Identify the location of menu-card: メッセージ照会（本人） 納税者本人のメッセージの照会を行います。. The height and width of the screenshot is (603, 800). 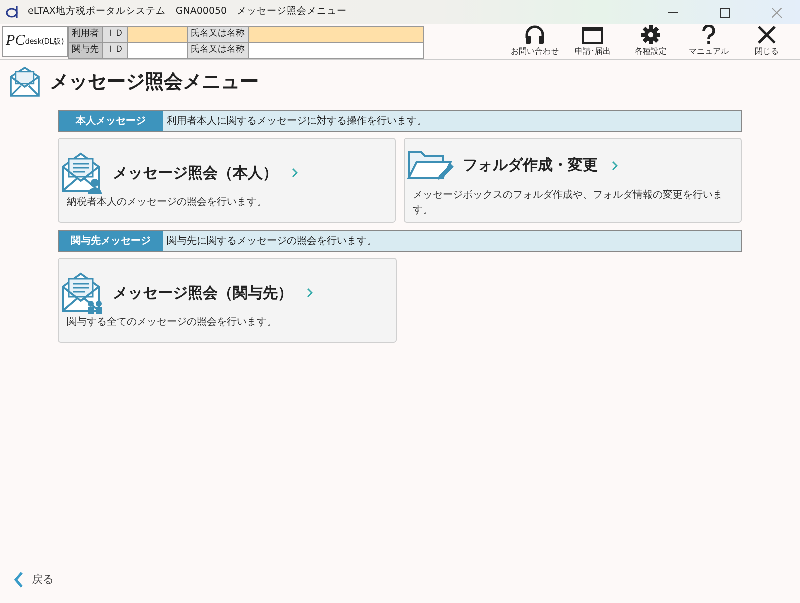
(227, 180).